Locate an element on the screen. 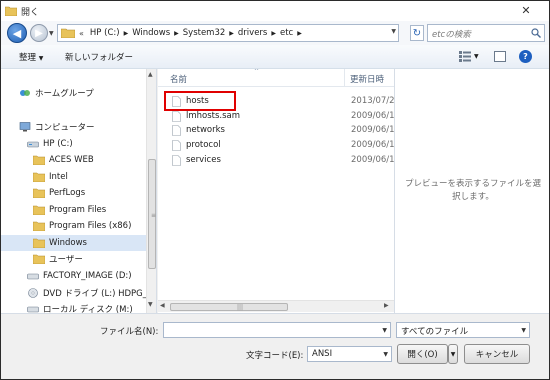 This screenshot has height=380, width=550. nav-item-aces-web: ACES WEB is located at coordinates (86, 160).